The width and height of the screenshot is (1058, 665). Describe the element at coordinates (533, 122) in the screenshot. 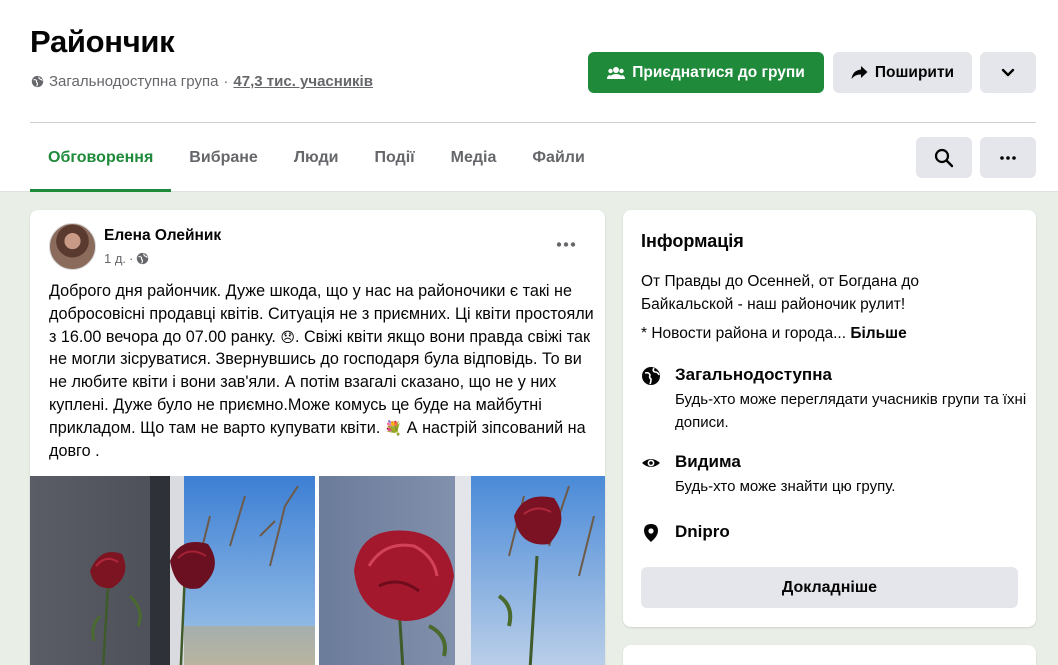

I see `header-divider` at that location.